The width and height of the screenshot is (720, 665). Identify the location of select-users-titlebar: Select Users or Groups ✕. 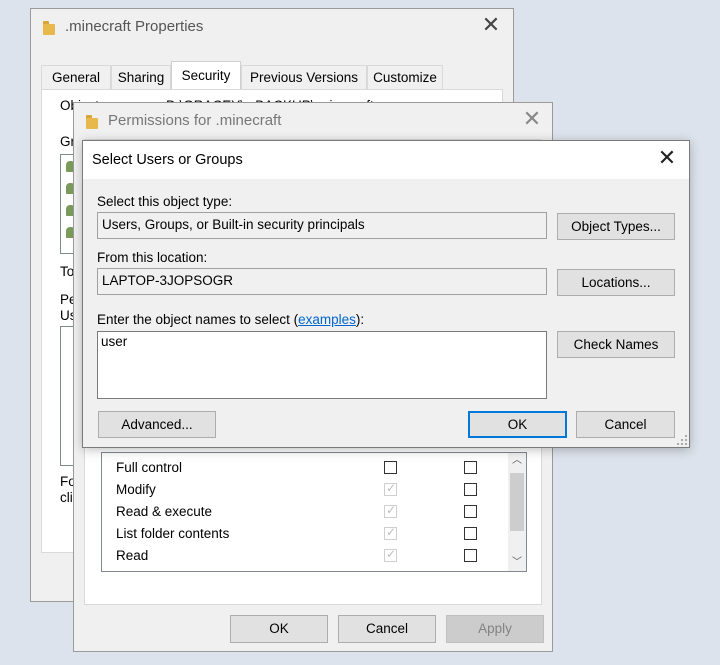
(386, 160).